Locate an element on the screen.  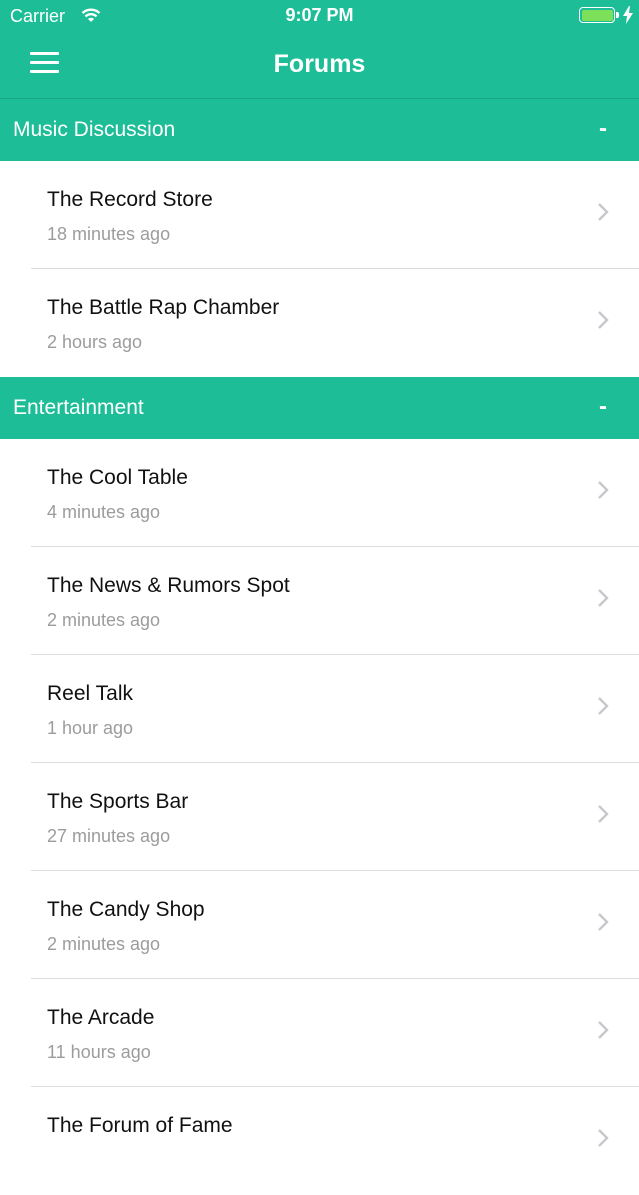
status-time: 9:07 PM is located at coordinates (319, 15).